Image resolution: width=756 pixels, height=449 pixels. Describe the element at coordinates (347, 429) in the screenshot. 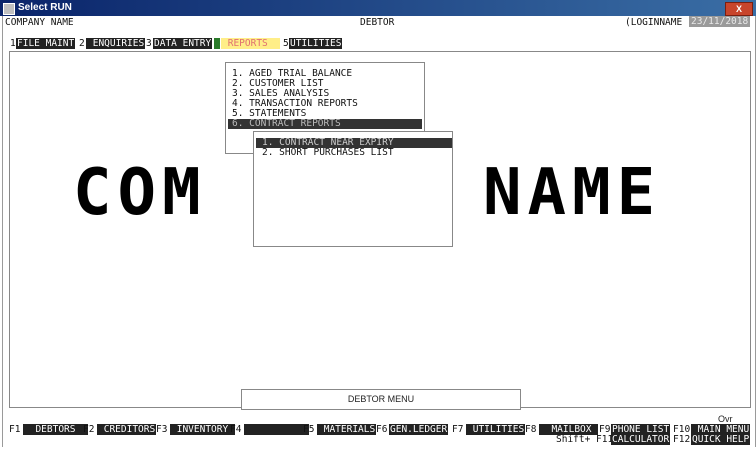

I see `fkey-materials: MATERIALS` at that location.